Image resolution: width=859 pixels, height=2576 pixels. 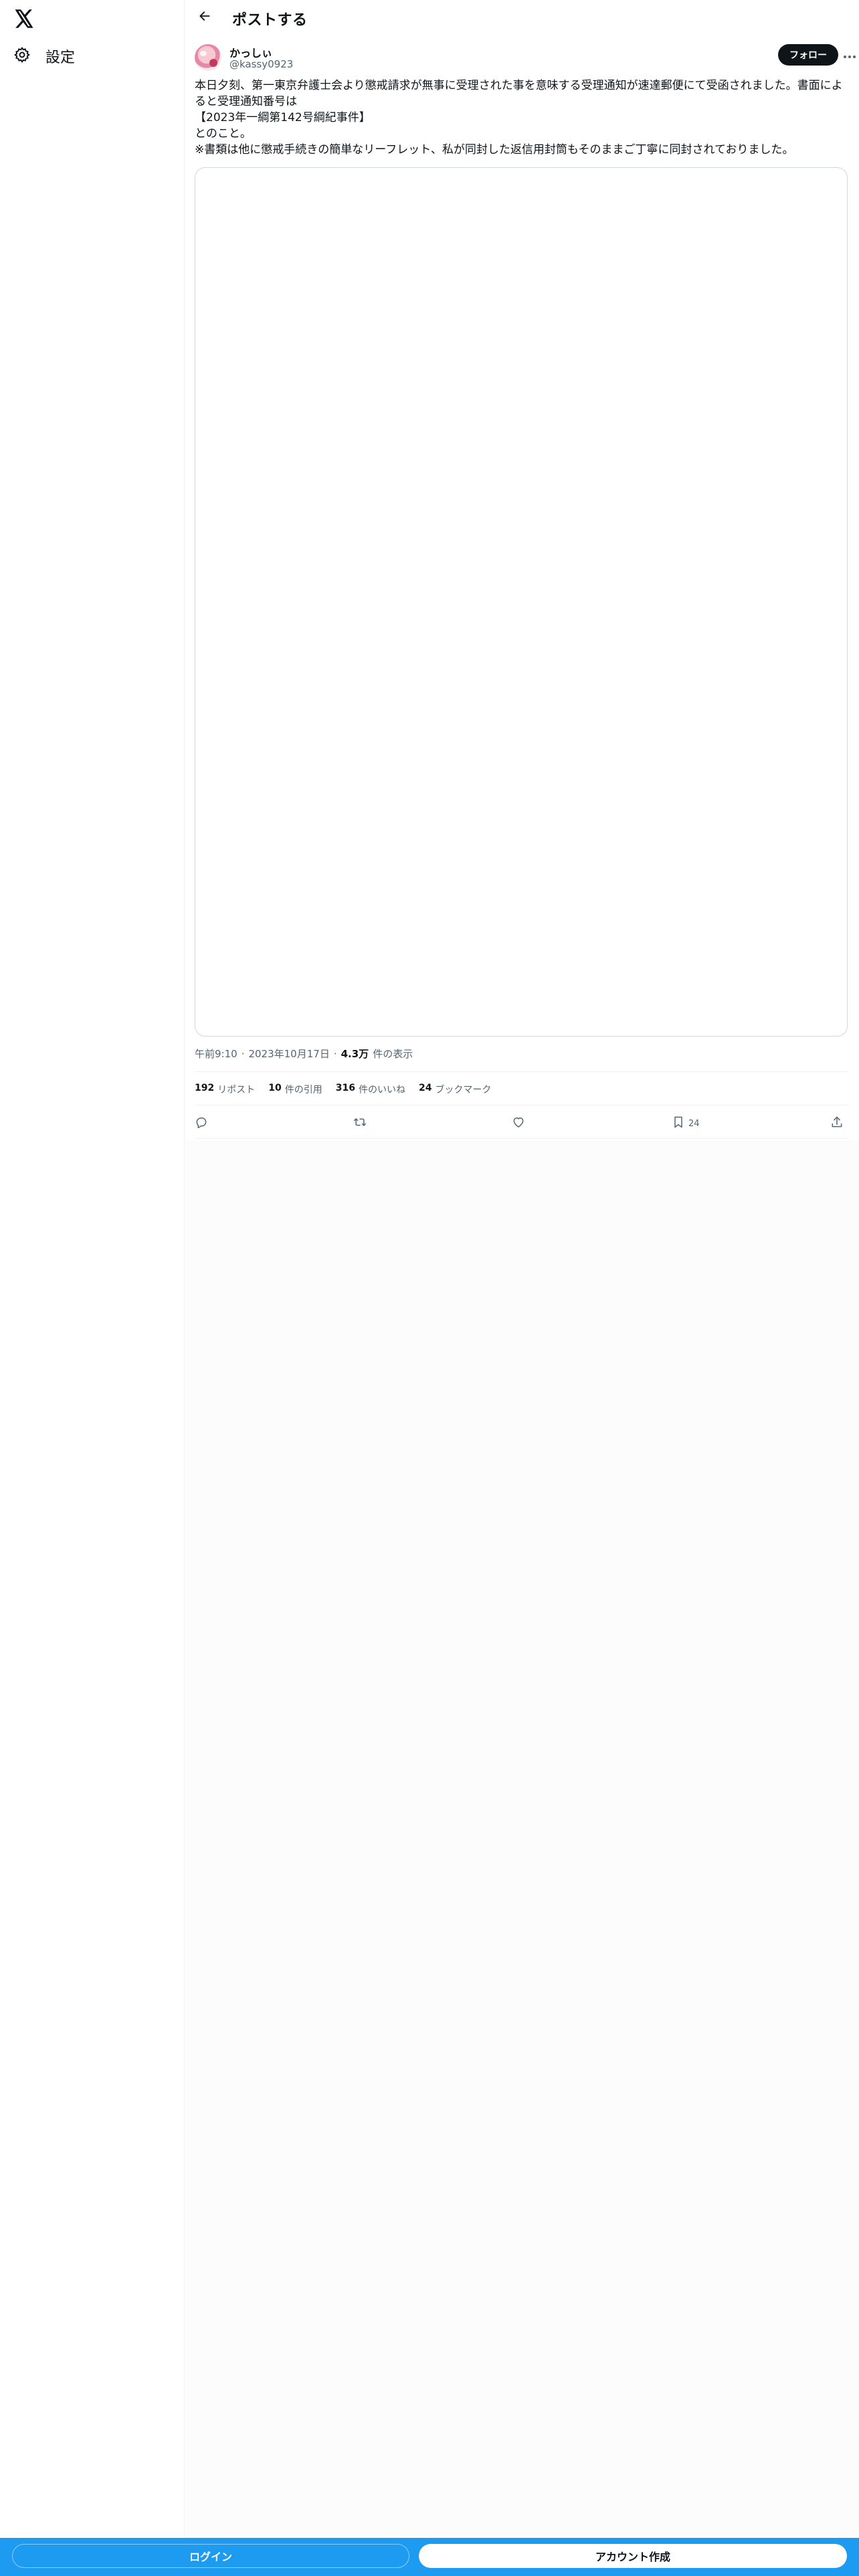 I want to click on stat-label: 件の引用, so click(x=303, y=1090).